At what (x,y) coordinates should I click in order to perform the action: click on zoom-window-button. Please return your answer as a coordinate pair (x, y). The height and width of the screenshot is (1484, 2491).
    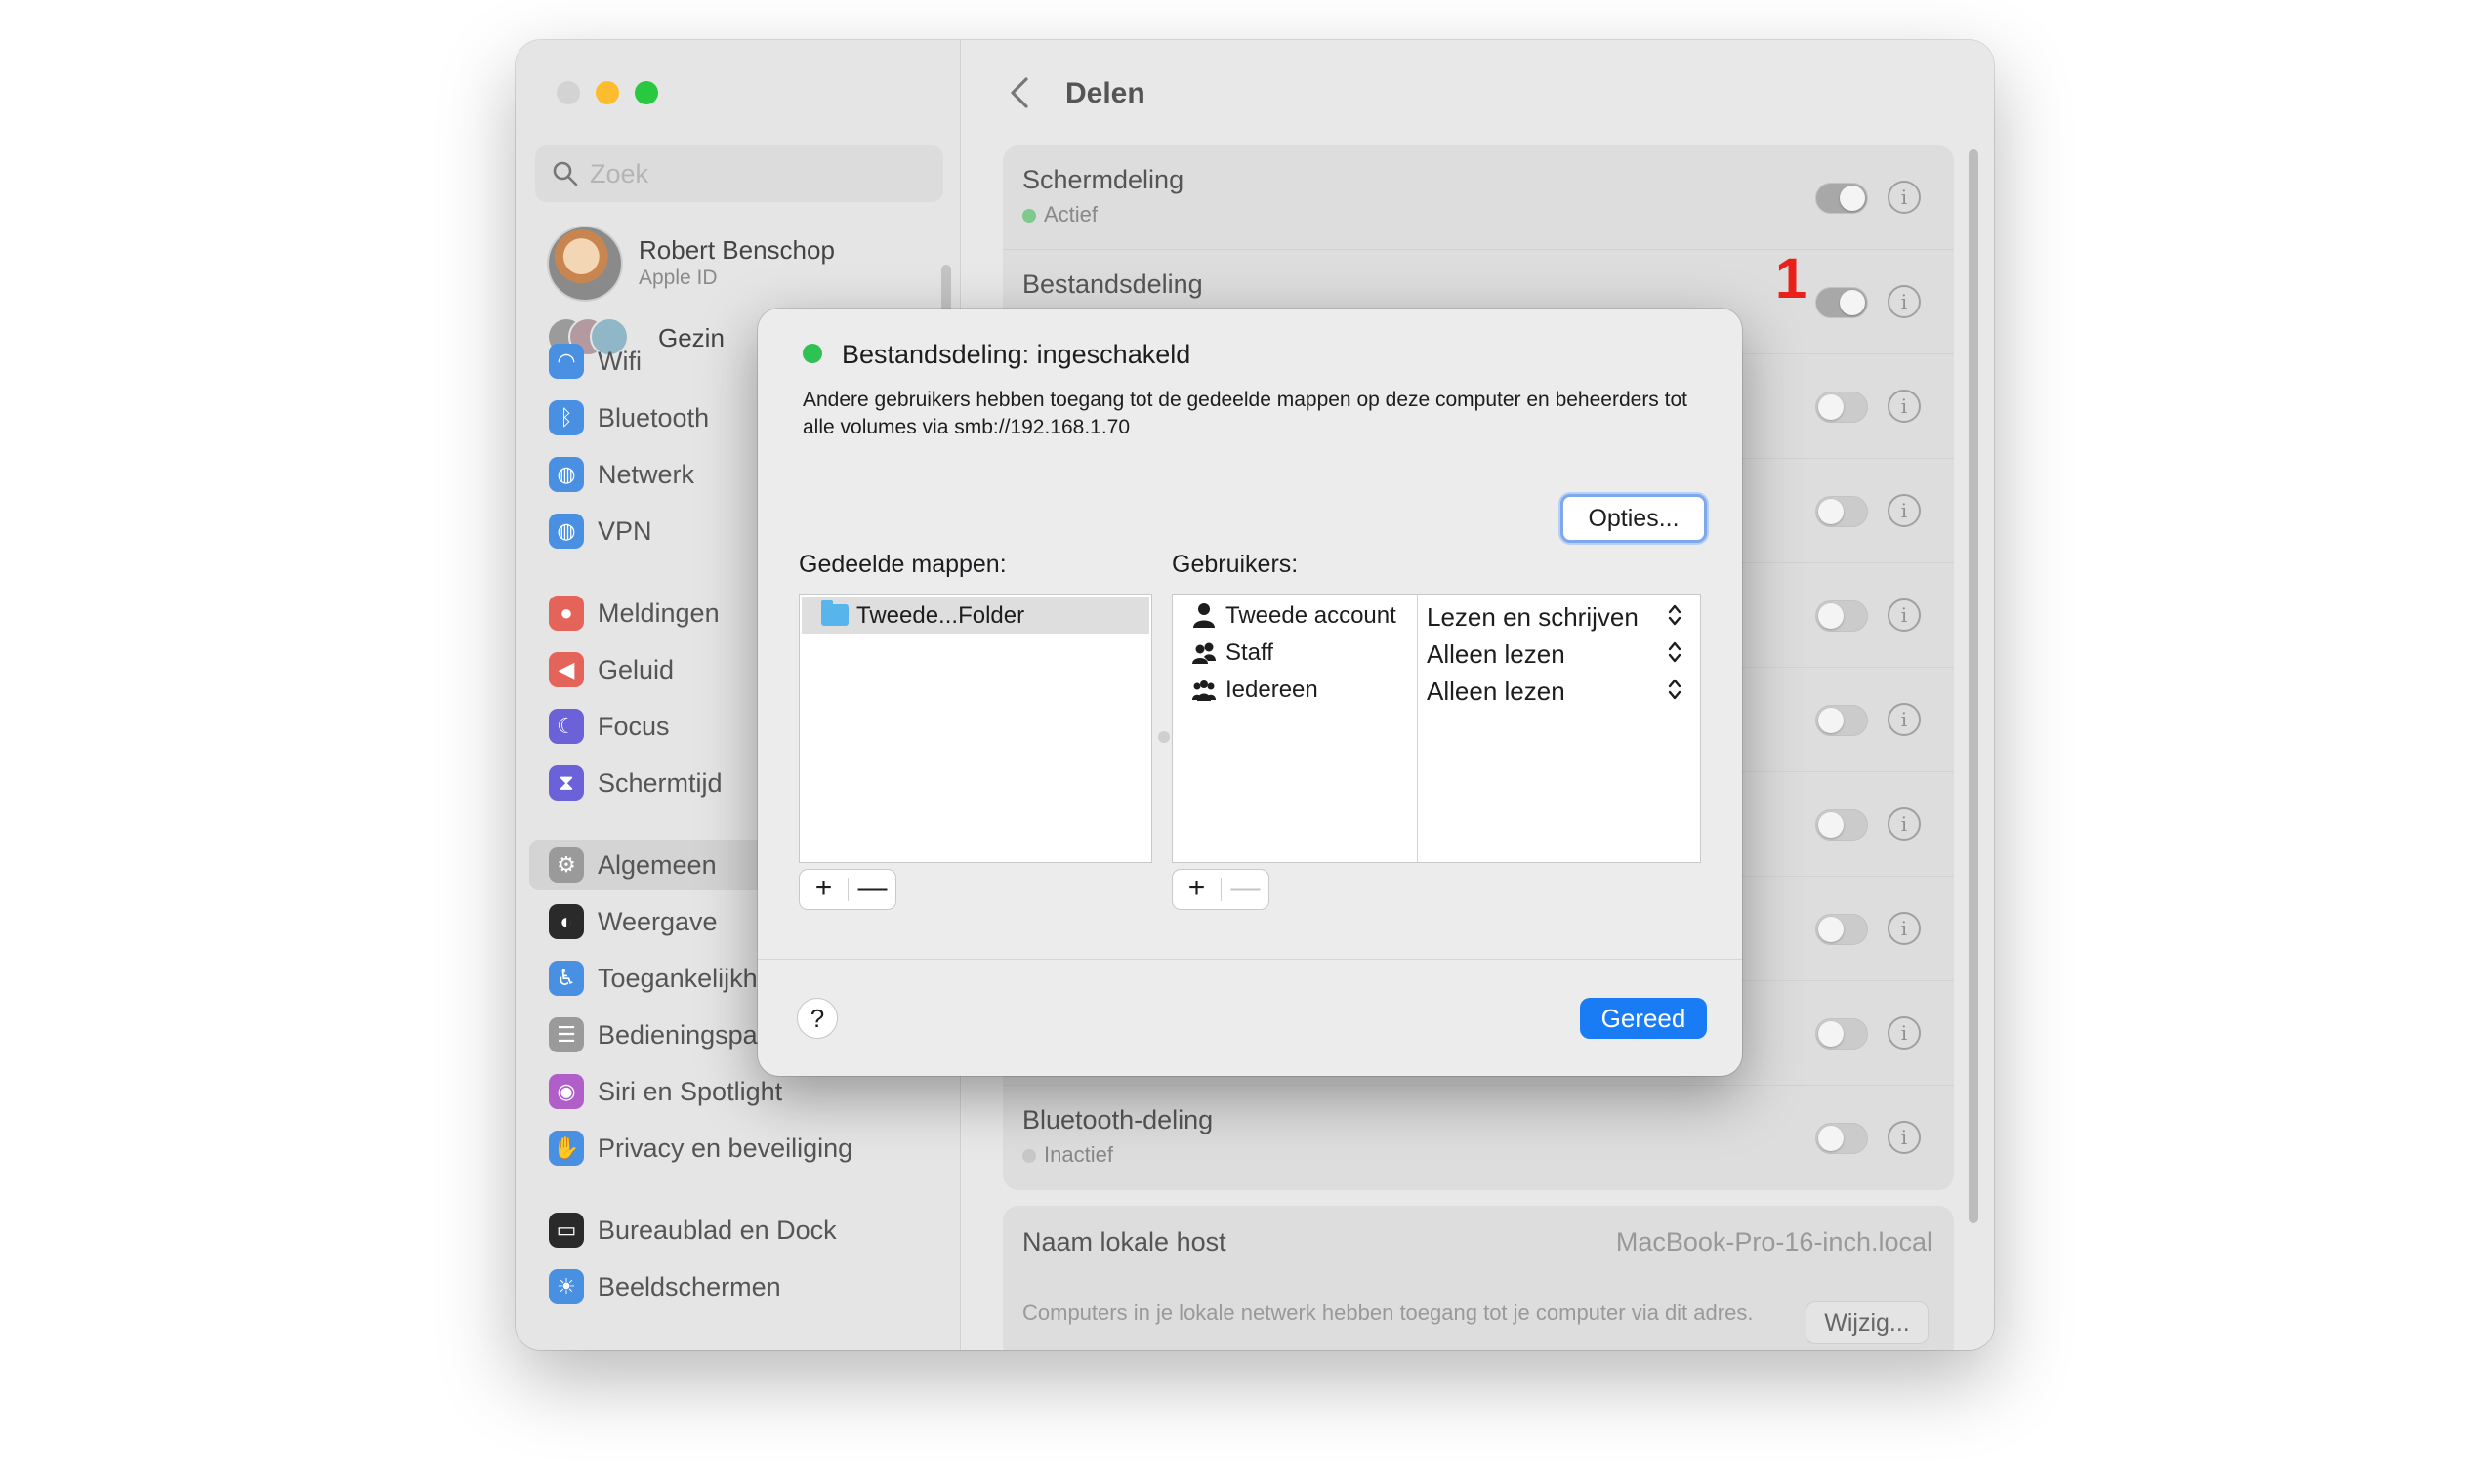
    Looking at the image, I should click on (646, 93).